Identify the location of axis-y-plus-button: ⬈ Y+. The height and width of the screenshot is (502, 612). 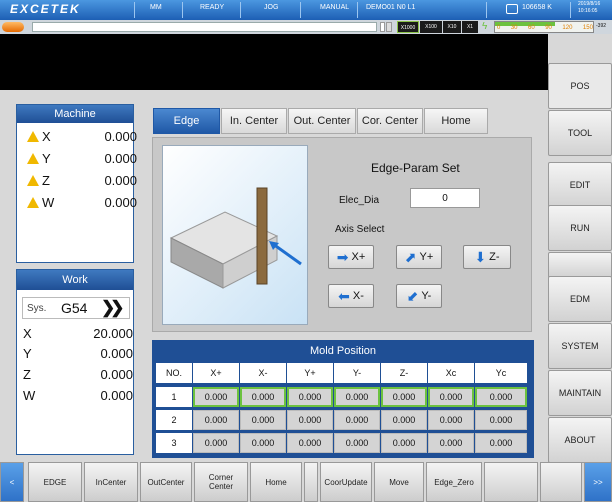
(419, 257).